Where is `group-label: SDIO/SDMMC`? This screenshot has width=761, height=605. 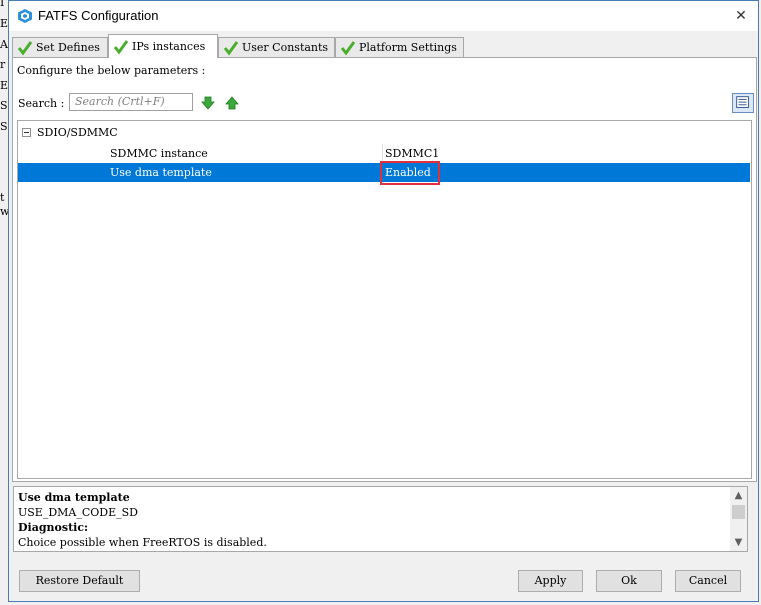 group-label: SDIO/SDMMC is located at coordinates (77, 132).